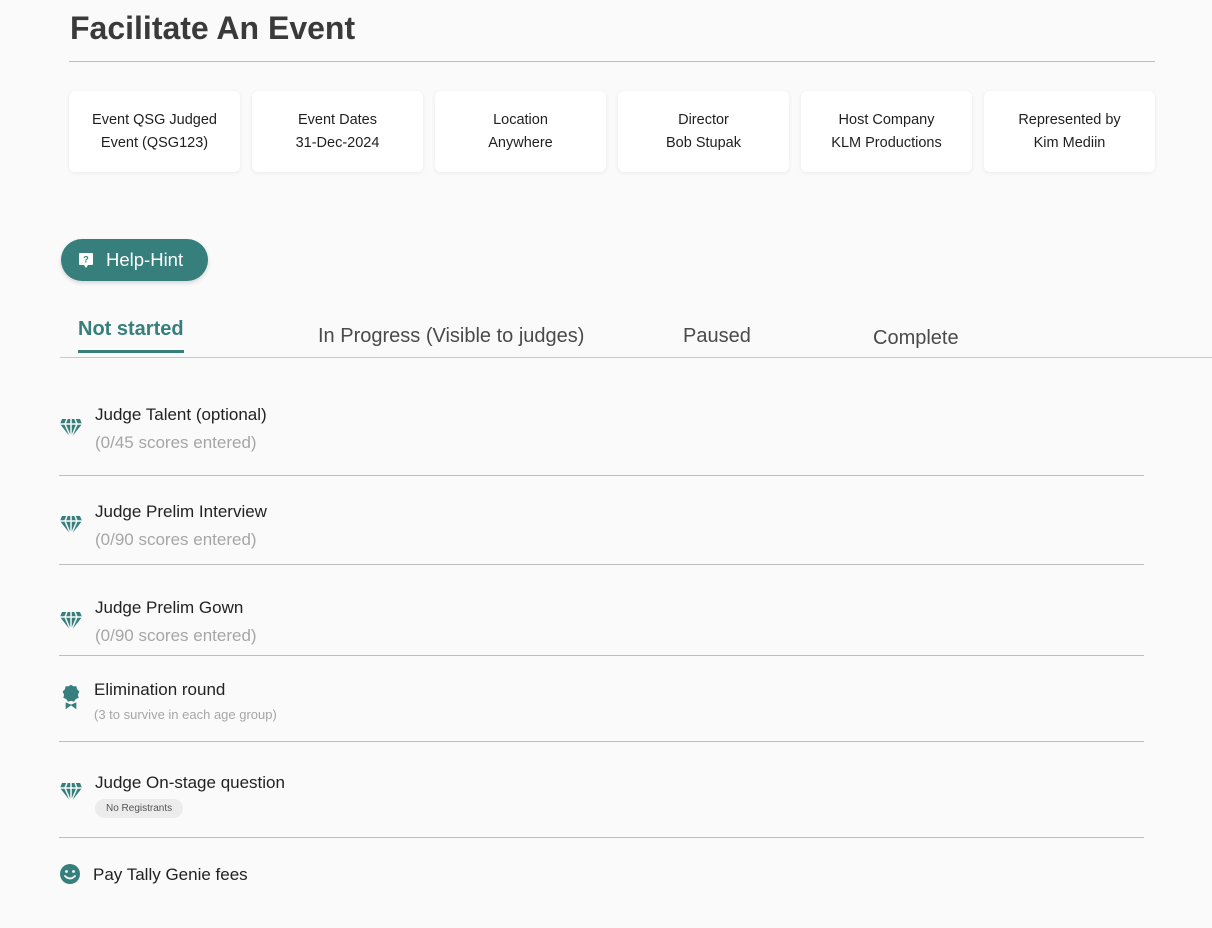 This screenshot has height=928, width=1212. What do you see at coordinates (520, 119) in the screenshot?
I see `card-label: Location` at bounding box center [520, 119].